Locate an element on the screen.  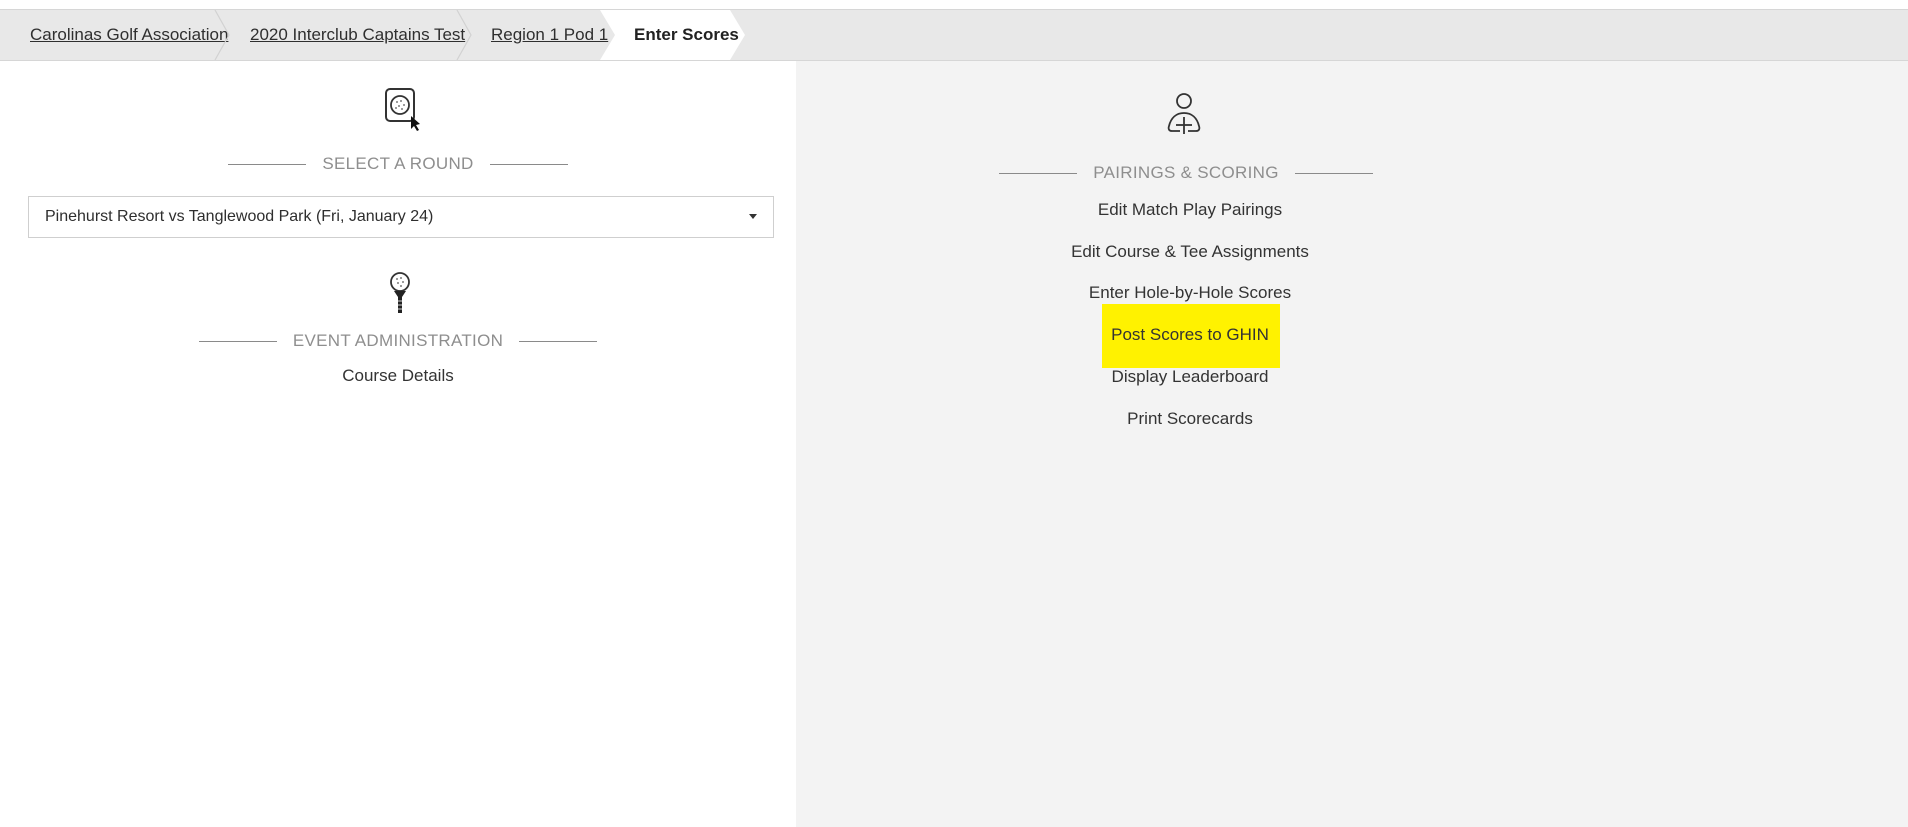
select-a-round-heading: SELECT A ROUND is located at coordinates (398, 164).